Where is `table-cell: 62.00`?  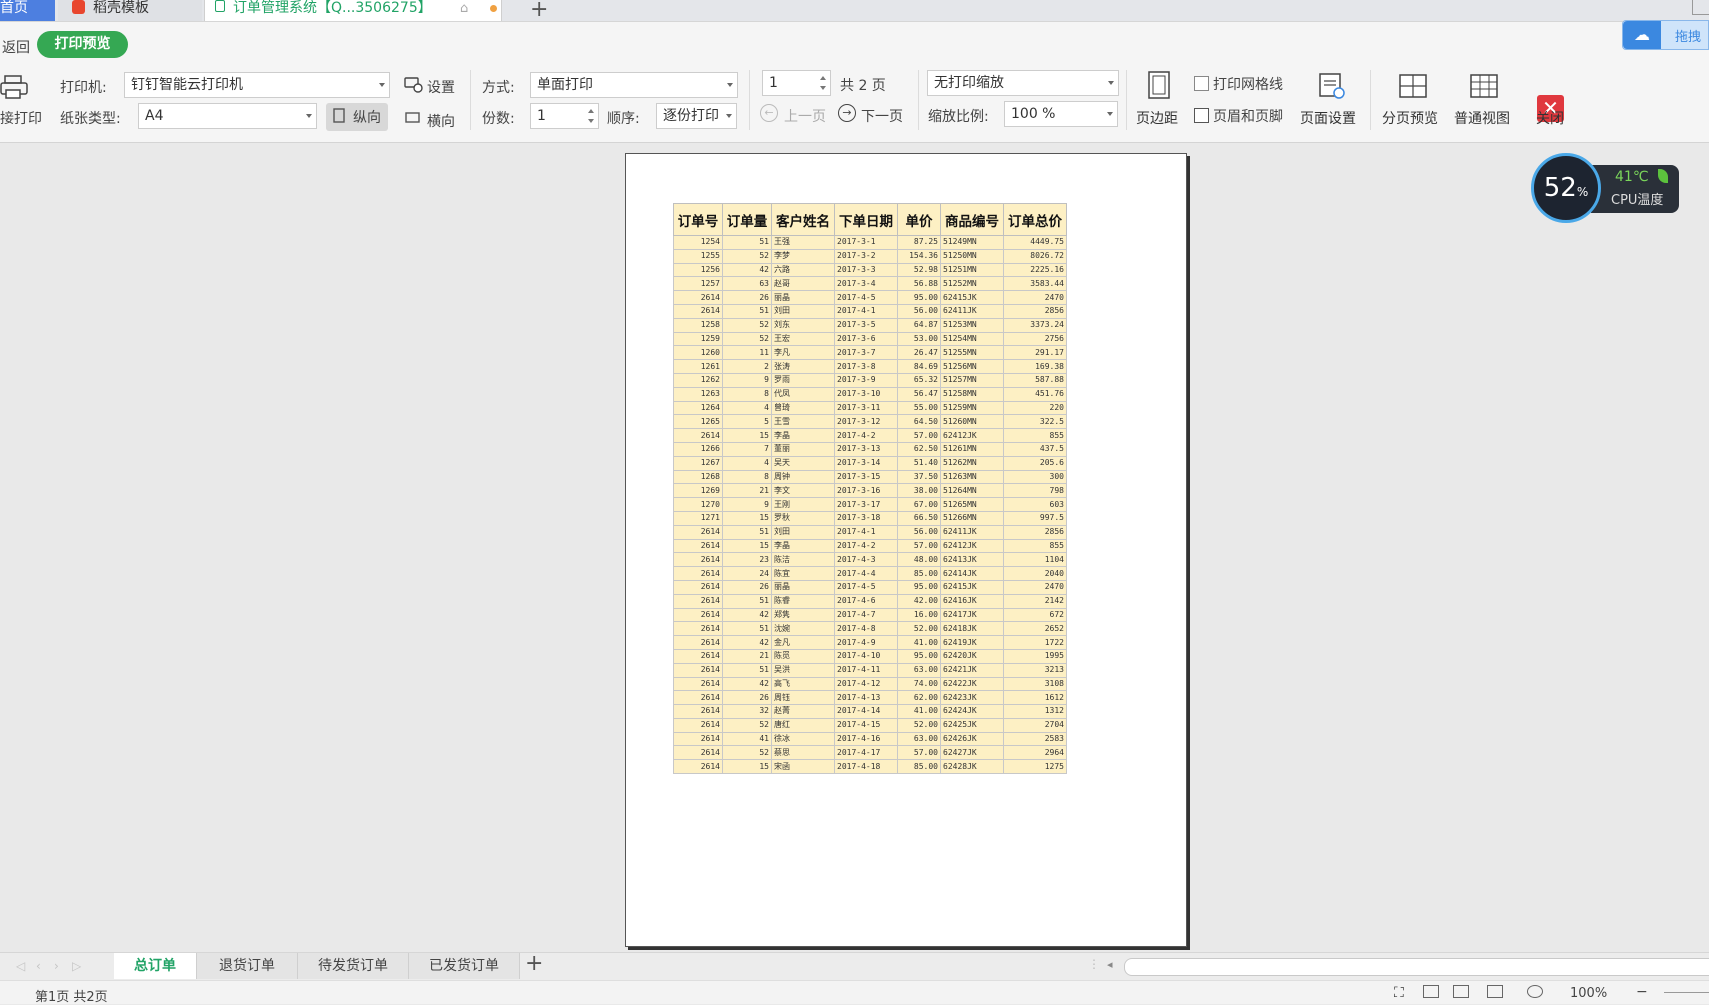
table-cell: 62.00 is located at coordinates (919, 698).